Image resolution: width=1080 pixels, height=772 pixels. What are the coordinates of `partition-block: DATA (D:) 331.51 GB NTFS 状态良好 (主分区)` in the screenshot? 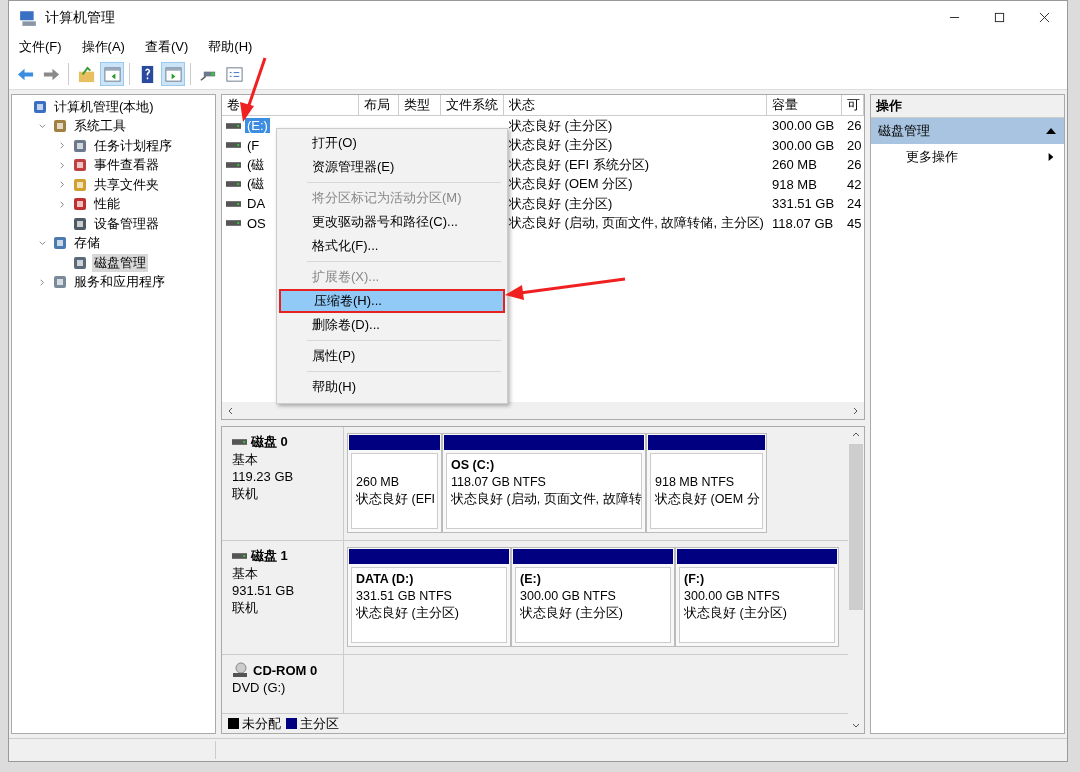 It's located at (429, 597).